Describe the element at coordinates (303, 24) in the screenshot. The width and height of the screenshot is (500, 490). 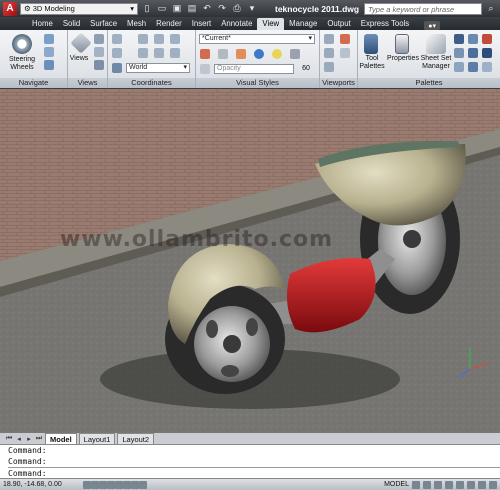
I see `tab-manage: Manage` at that location.